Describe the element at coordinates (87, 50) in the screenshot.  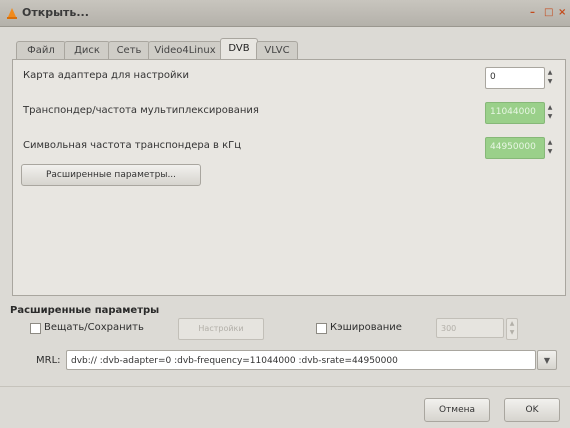
I see `tab-disc: Диск` at that location.